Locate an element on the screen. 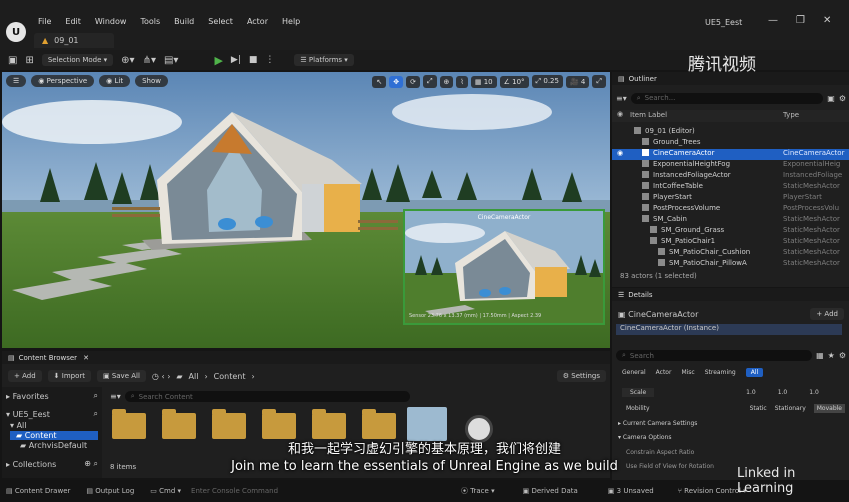 This screenshot has height=502, width=849. outliner-row: SM_Cabin StaticMeshActor is located at coordinates (730, 220).